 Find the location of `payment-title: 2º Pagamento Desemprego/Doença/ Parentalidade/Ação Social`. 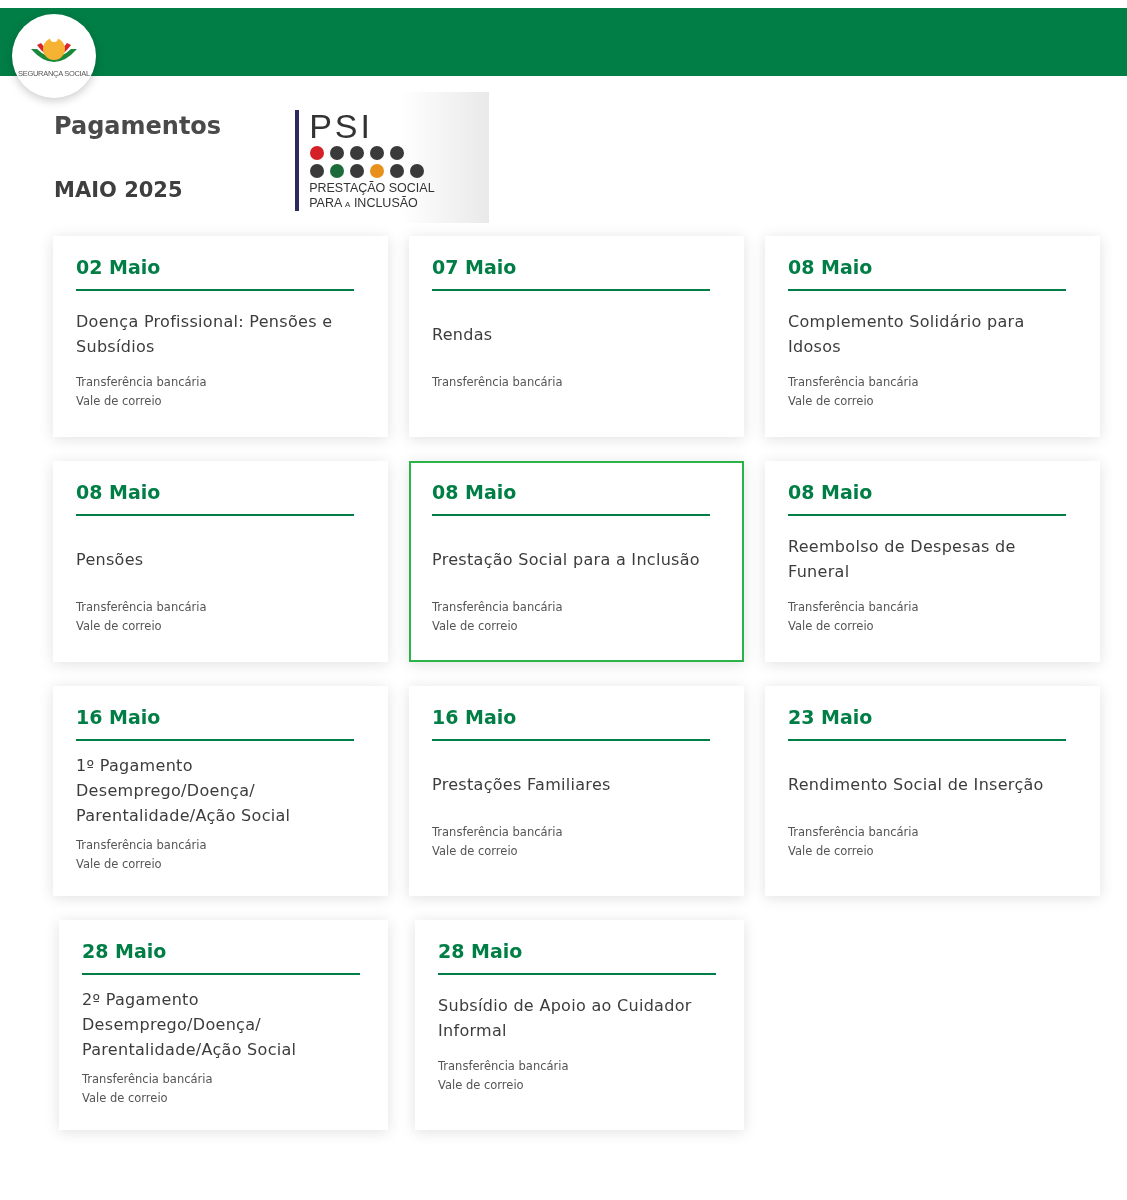

payment-title: 2º Pagamento Desemprego/Doença/ Parentalidade/Ação Social is located at coordinates (190, 1025).